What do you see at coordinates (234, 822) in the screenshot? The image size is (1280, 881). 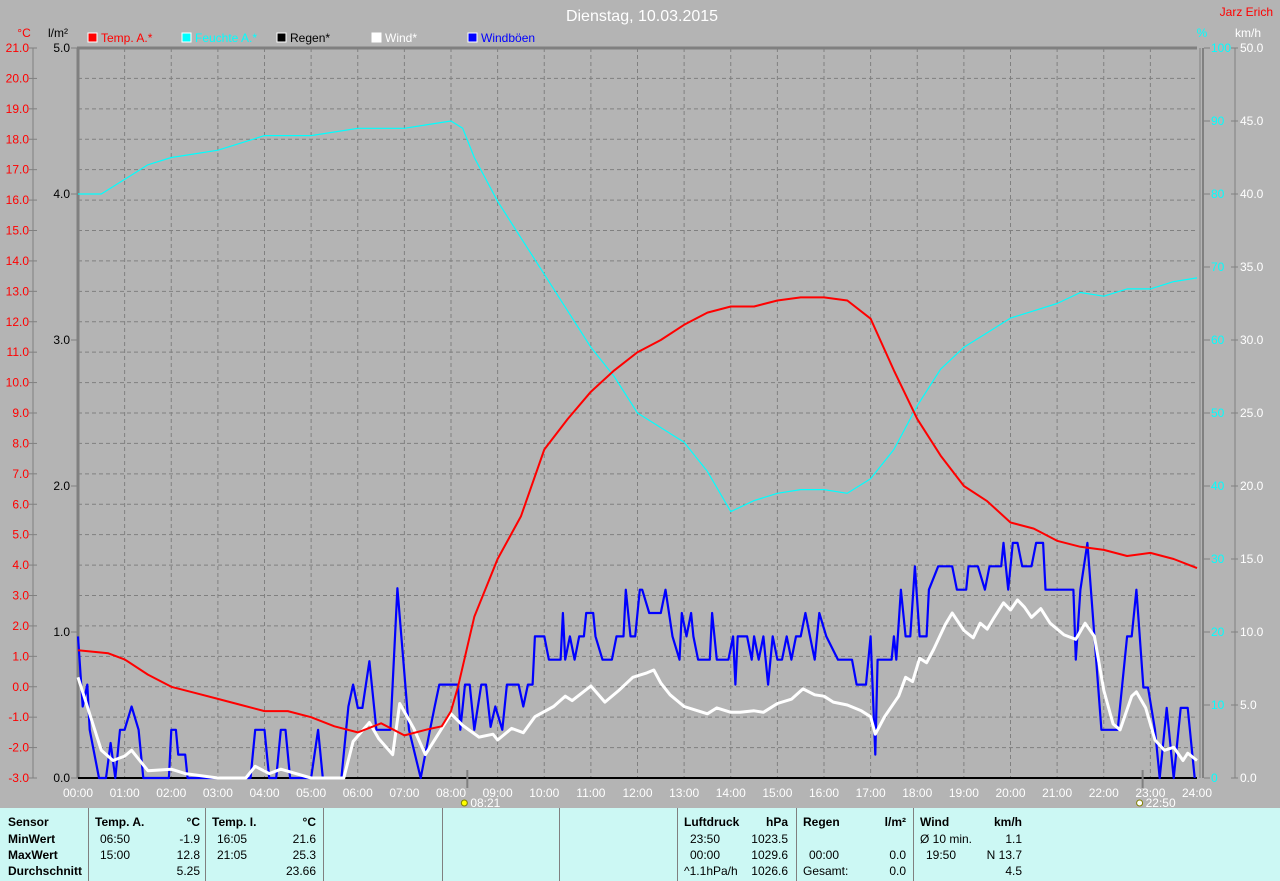 I see `temp-i-header: Temp. I.` at bounding box center [234, 822].